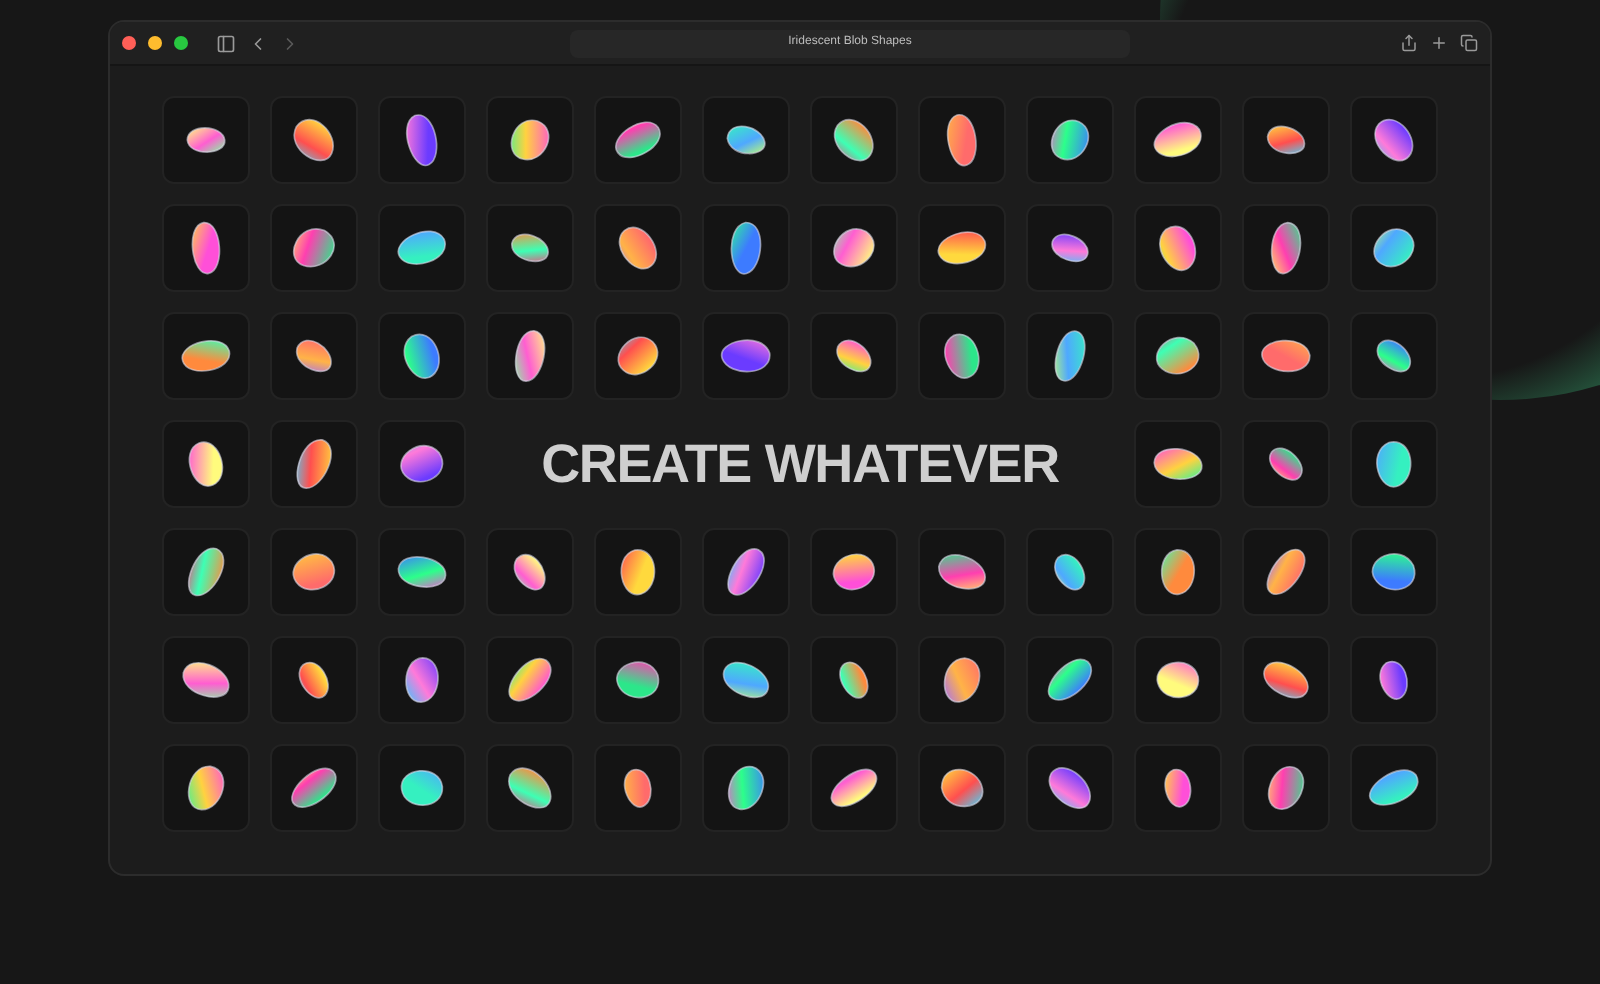  What do you see at coordinates (181, 43) in the screenshot?
I see `maximize-icon` at bounding box center [181, 43].